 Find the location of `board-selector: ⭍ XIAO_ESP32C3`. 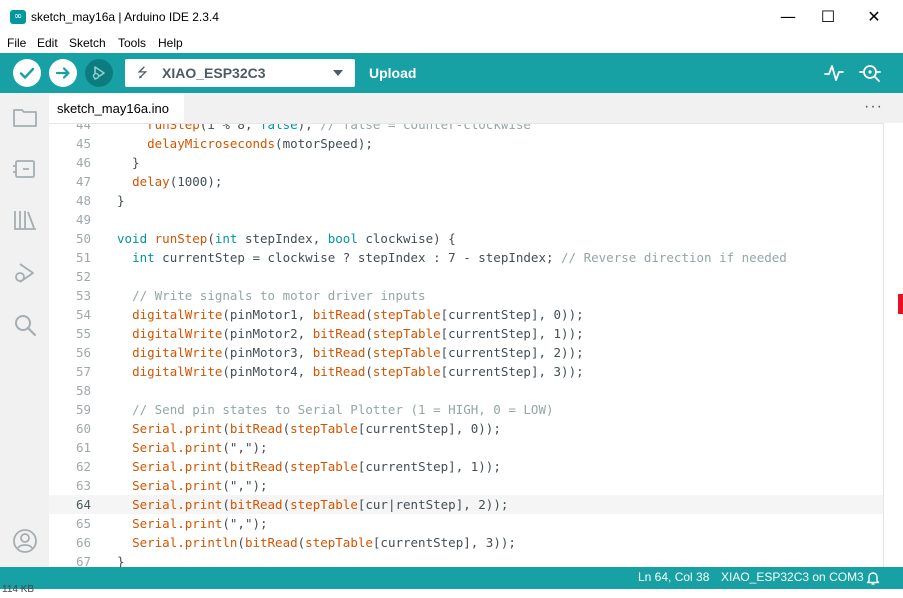

board-selector: ⭍ XIAO_ESP32C3 is located at coordinates (240, 73).